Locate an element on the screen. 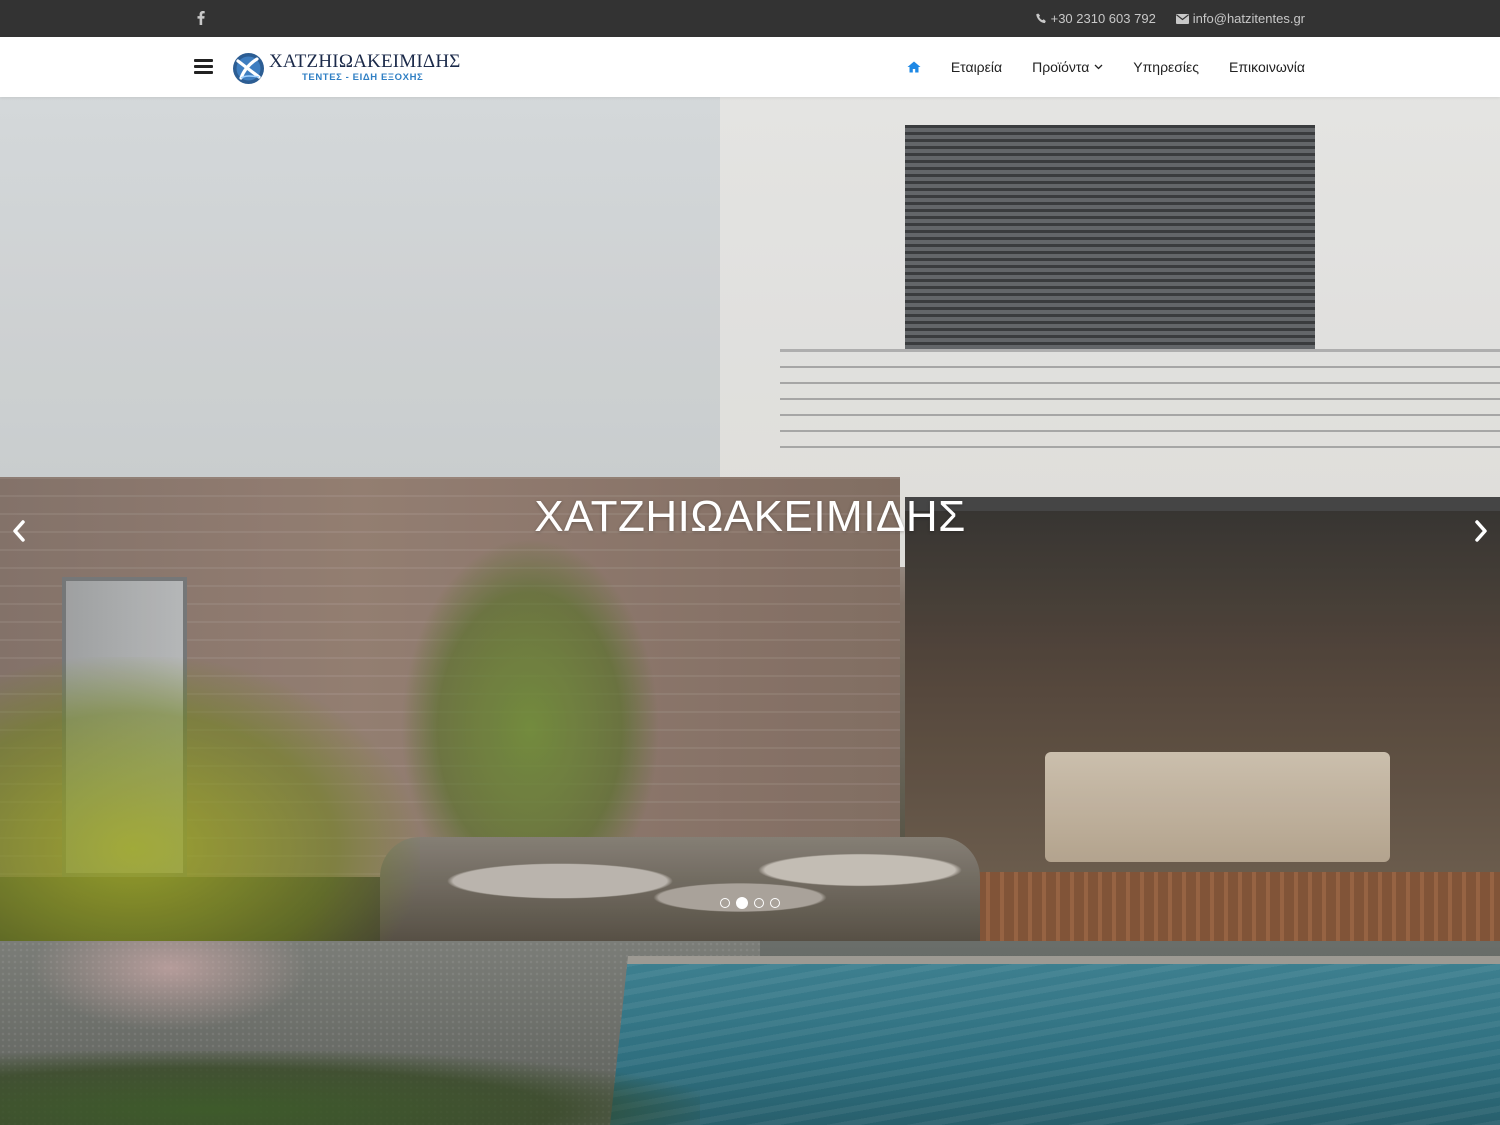 This screenshot has height=1125, width=1500. nav-products: Προϊόντα is located at coordinates (1067, 67).